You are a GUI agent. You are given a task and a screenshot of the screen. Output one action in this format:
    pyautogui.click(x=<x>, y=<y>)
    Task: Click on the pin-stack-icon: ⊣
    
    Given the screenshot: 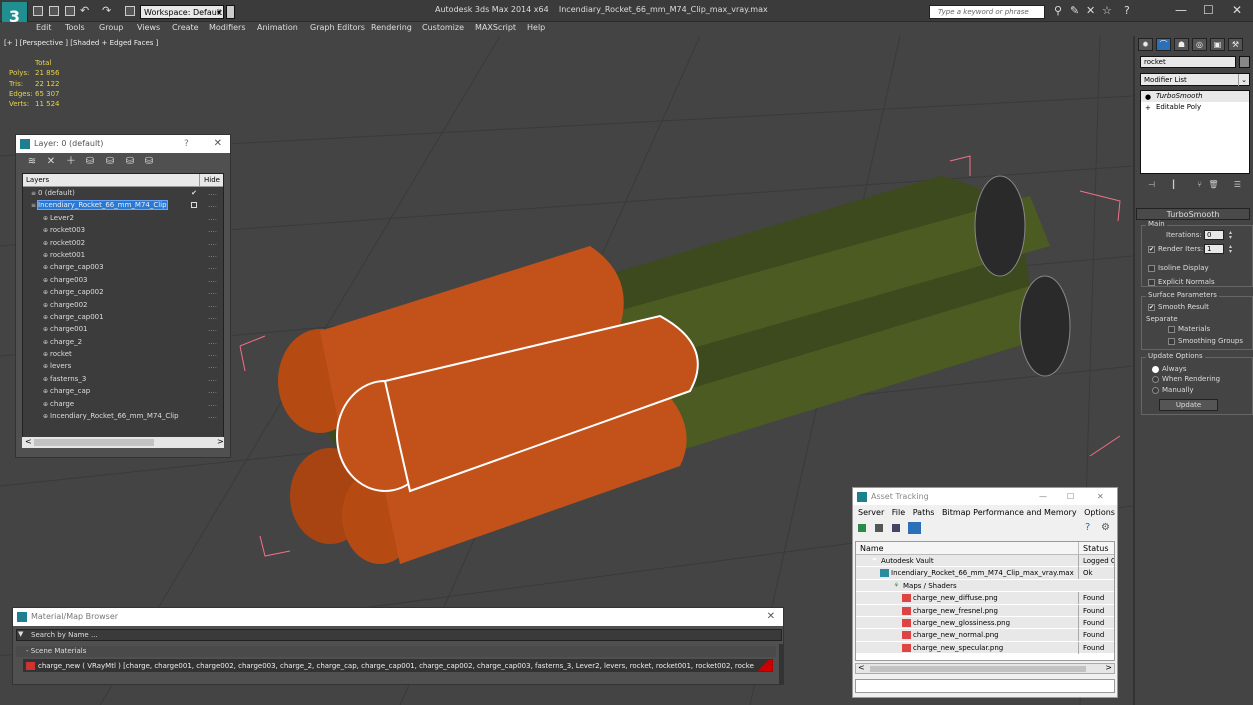 What is the action you would take?
    pyautogui.click(x=1151, y=185)
    